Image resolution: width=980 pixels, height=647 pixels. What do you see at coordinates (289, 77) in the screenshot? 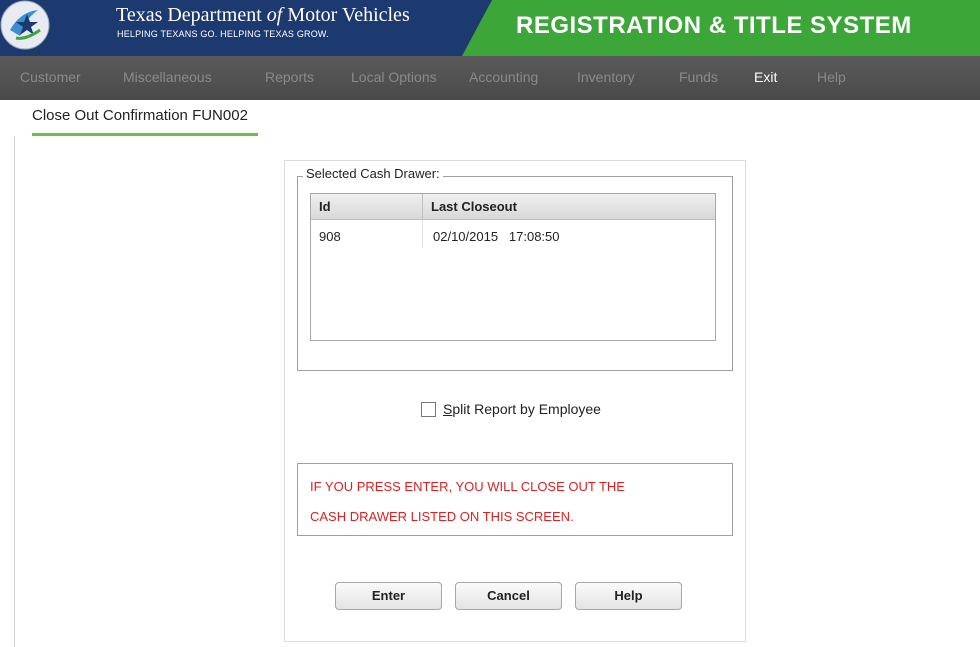
I see `menu-reports: Reports` at bounding box center [289, 77].